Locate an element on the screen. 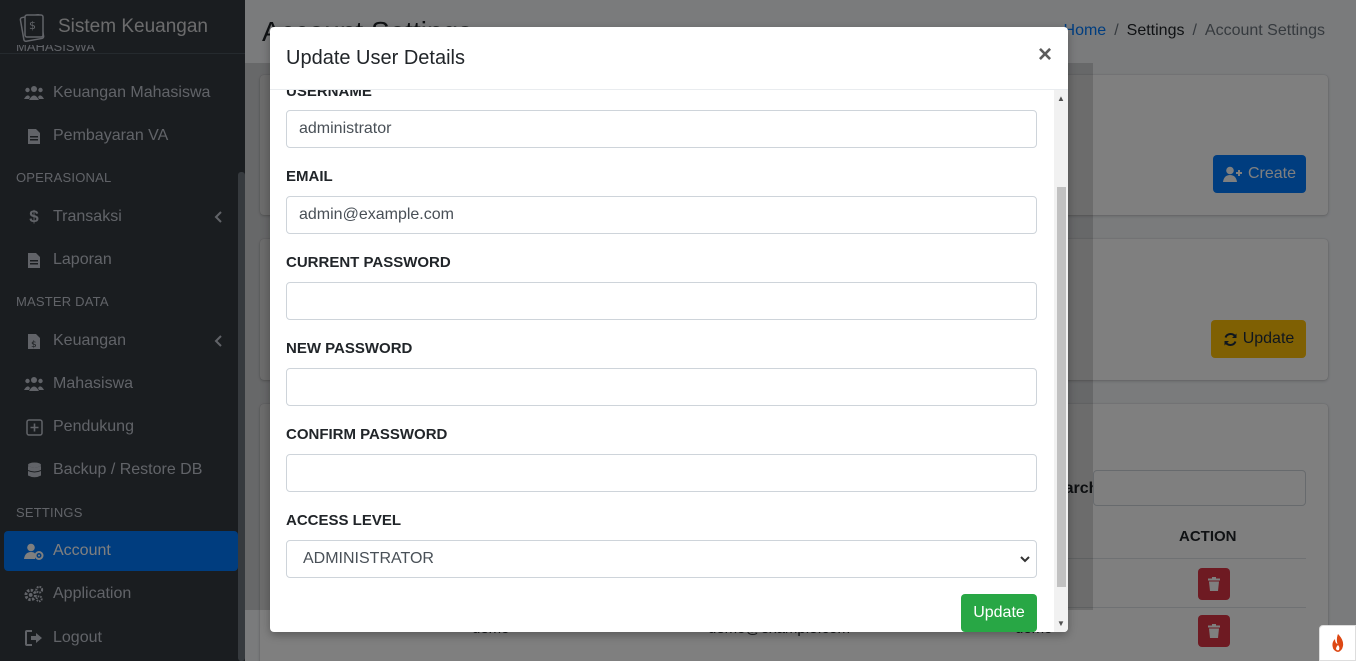 The image size is (1356, 661). modal-scrollbar-thumb is located at coordinates (1061, 387).